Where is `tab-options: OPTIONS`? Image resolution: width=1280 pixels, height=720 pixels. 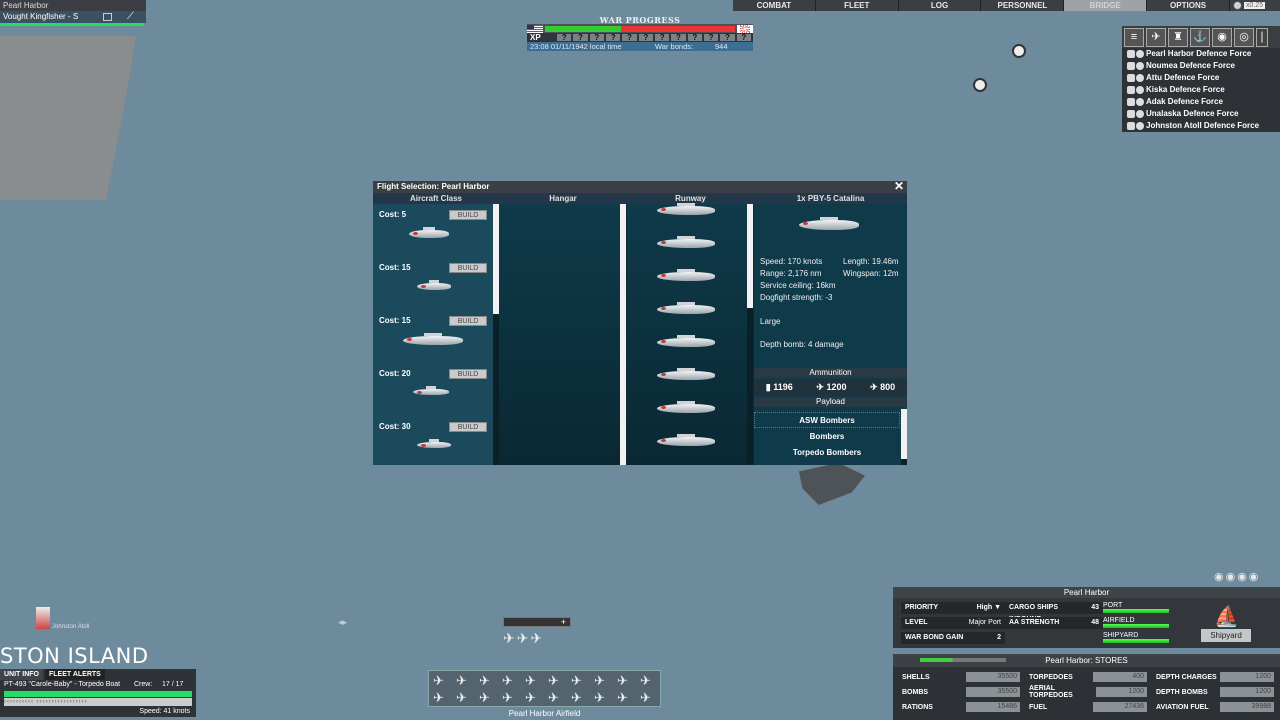
tab-options: OPTIONS is located at coordinates (1188, 5).